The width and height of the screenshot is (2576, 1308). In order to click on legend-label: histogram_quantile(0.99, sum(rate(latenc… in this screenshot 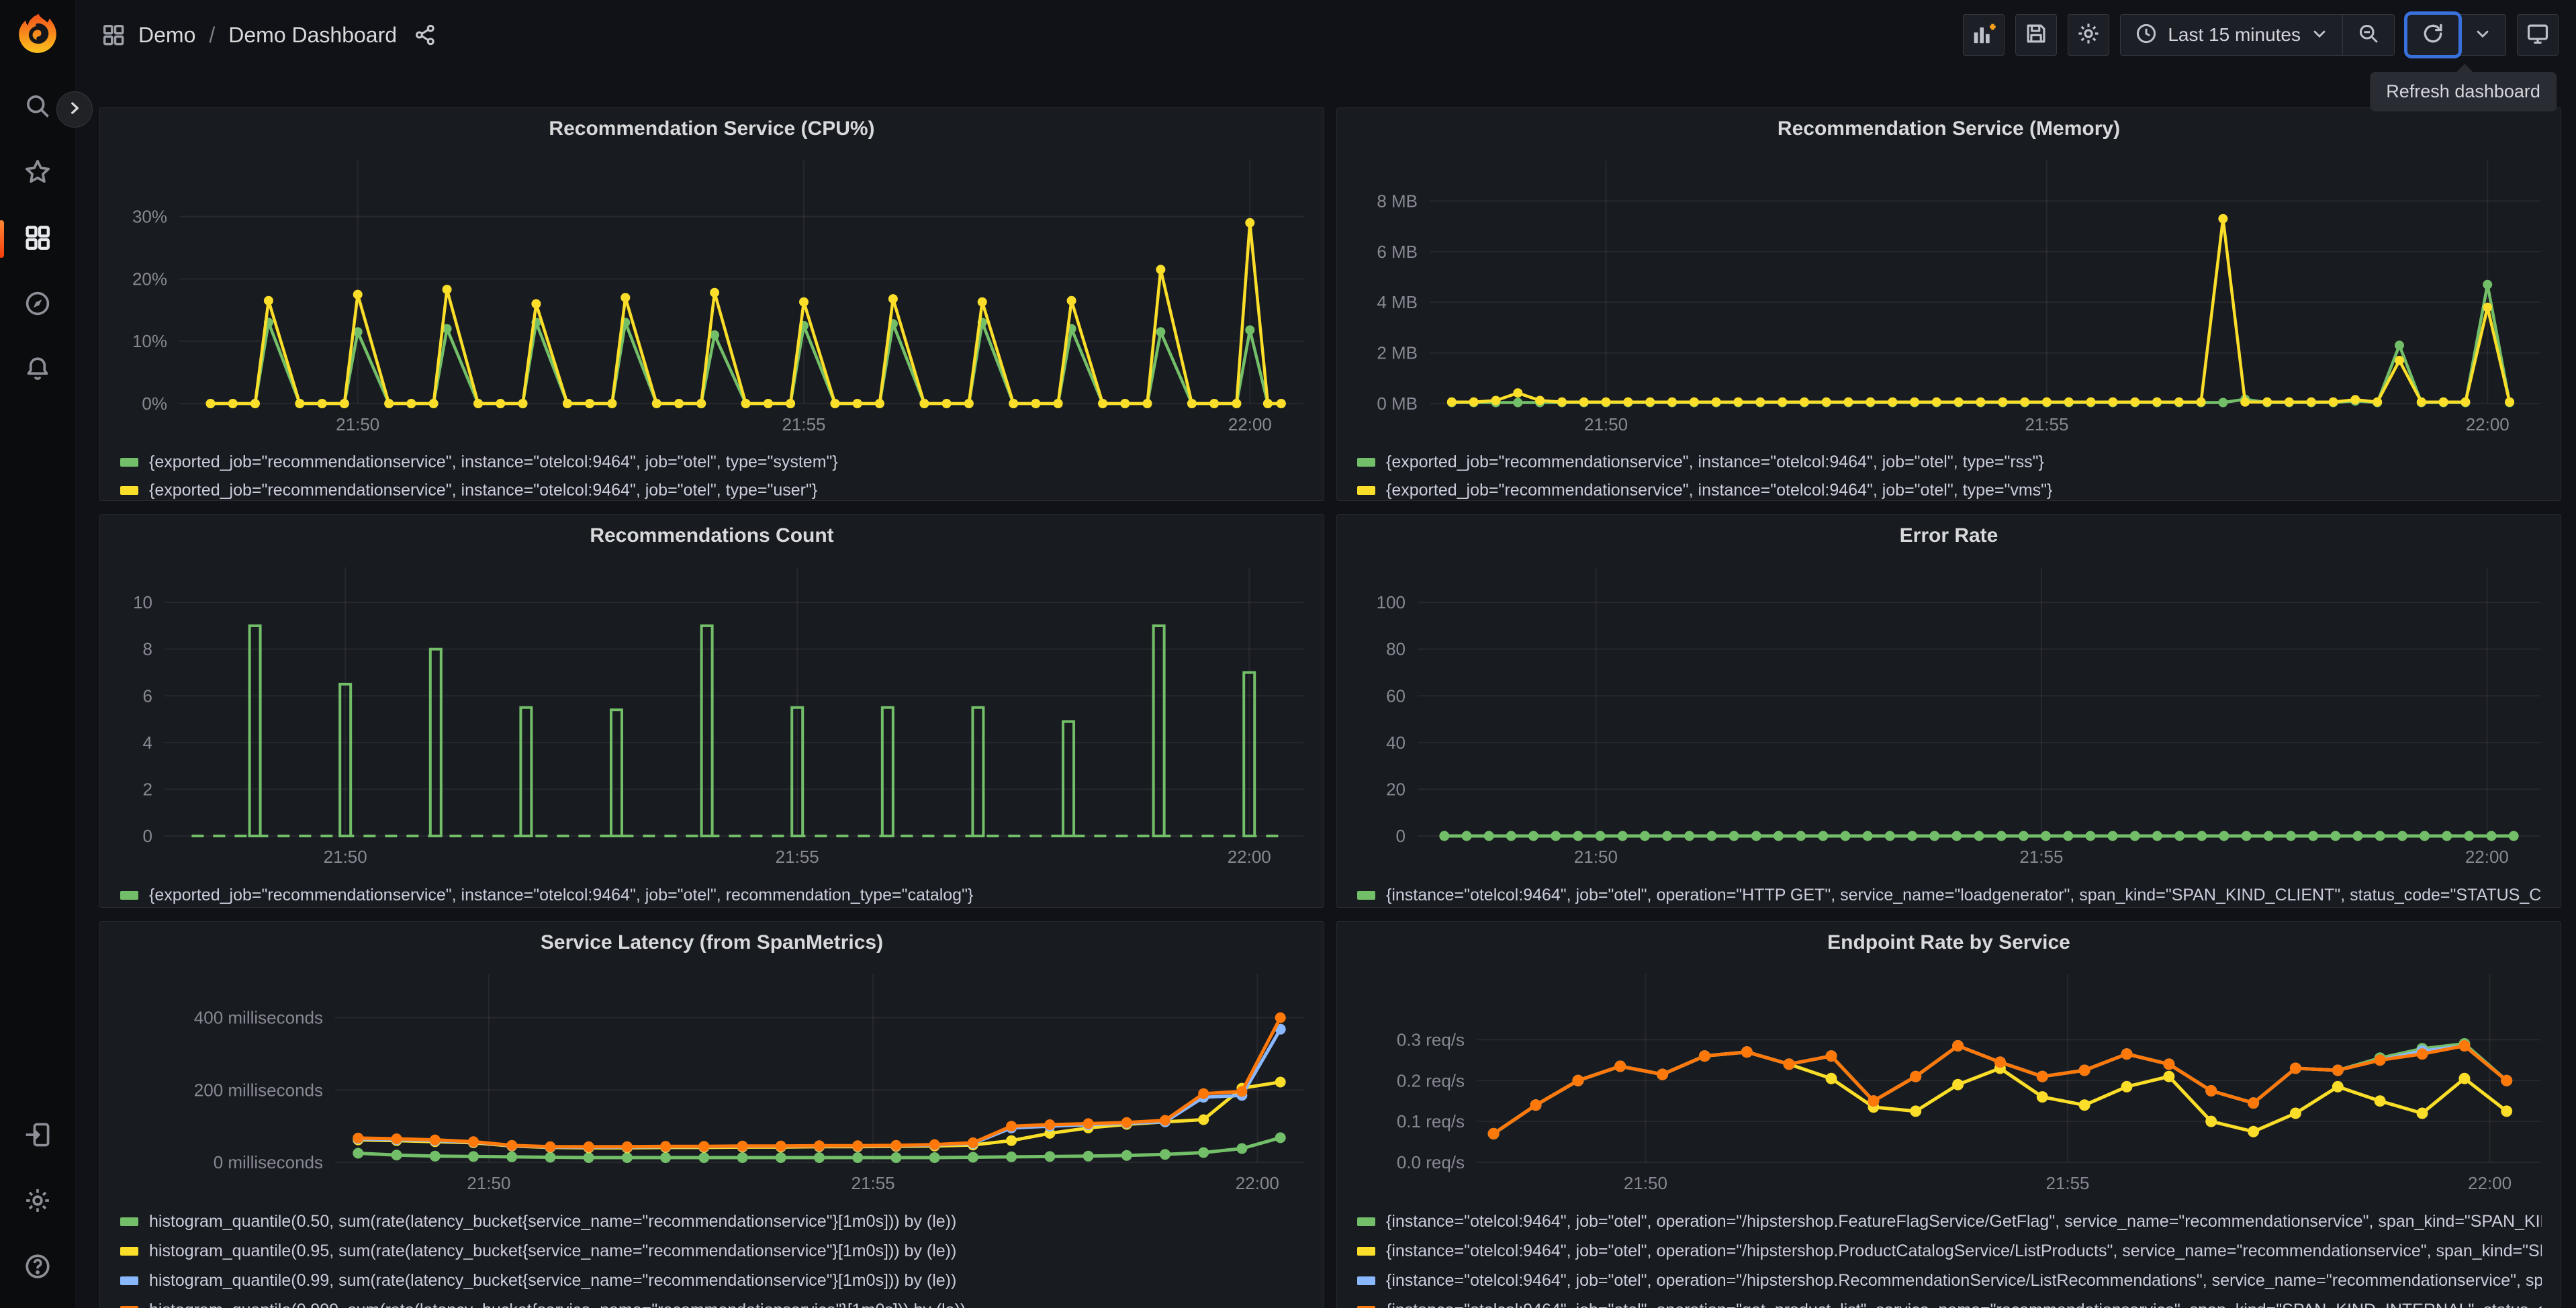, I will do `click(553, 1280)`.